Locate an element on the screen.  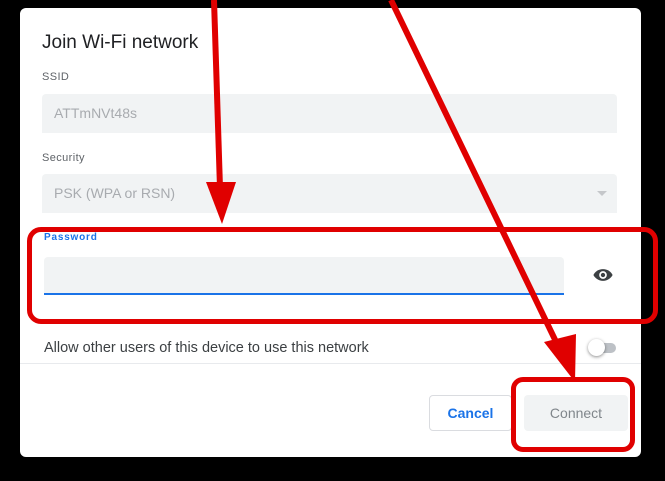
arrow-to-password-head is located at coordinates (221, 203).